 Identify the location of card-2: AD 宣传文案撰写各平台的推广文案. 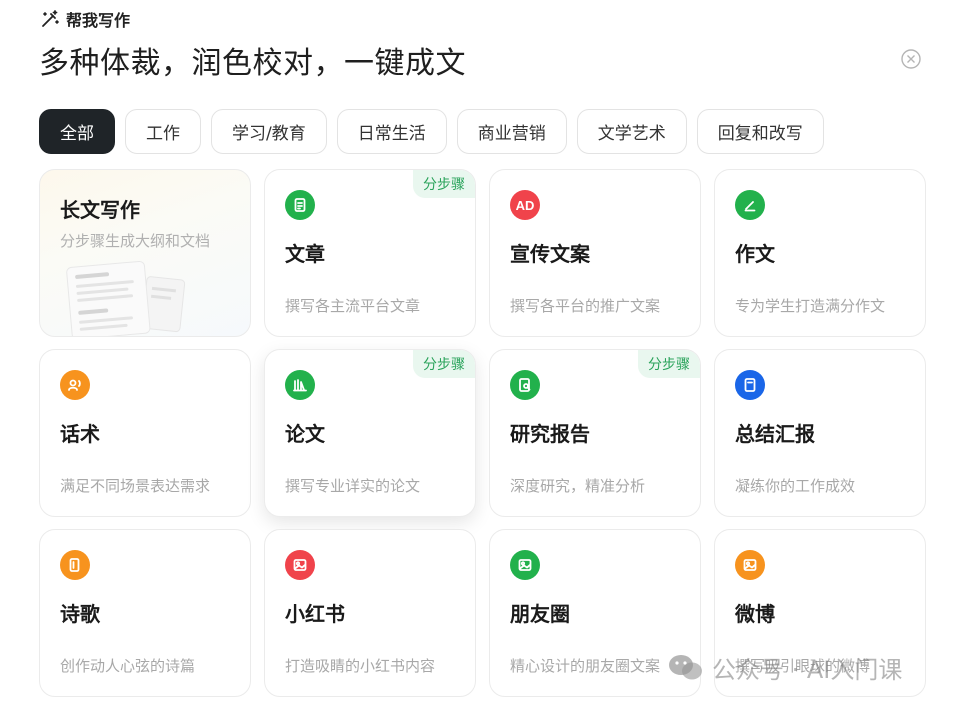
(595, 253).